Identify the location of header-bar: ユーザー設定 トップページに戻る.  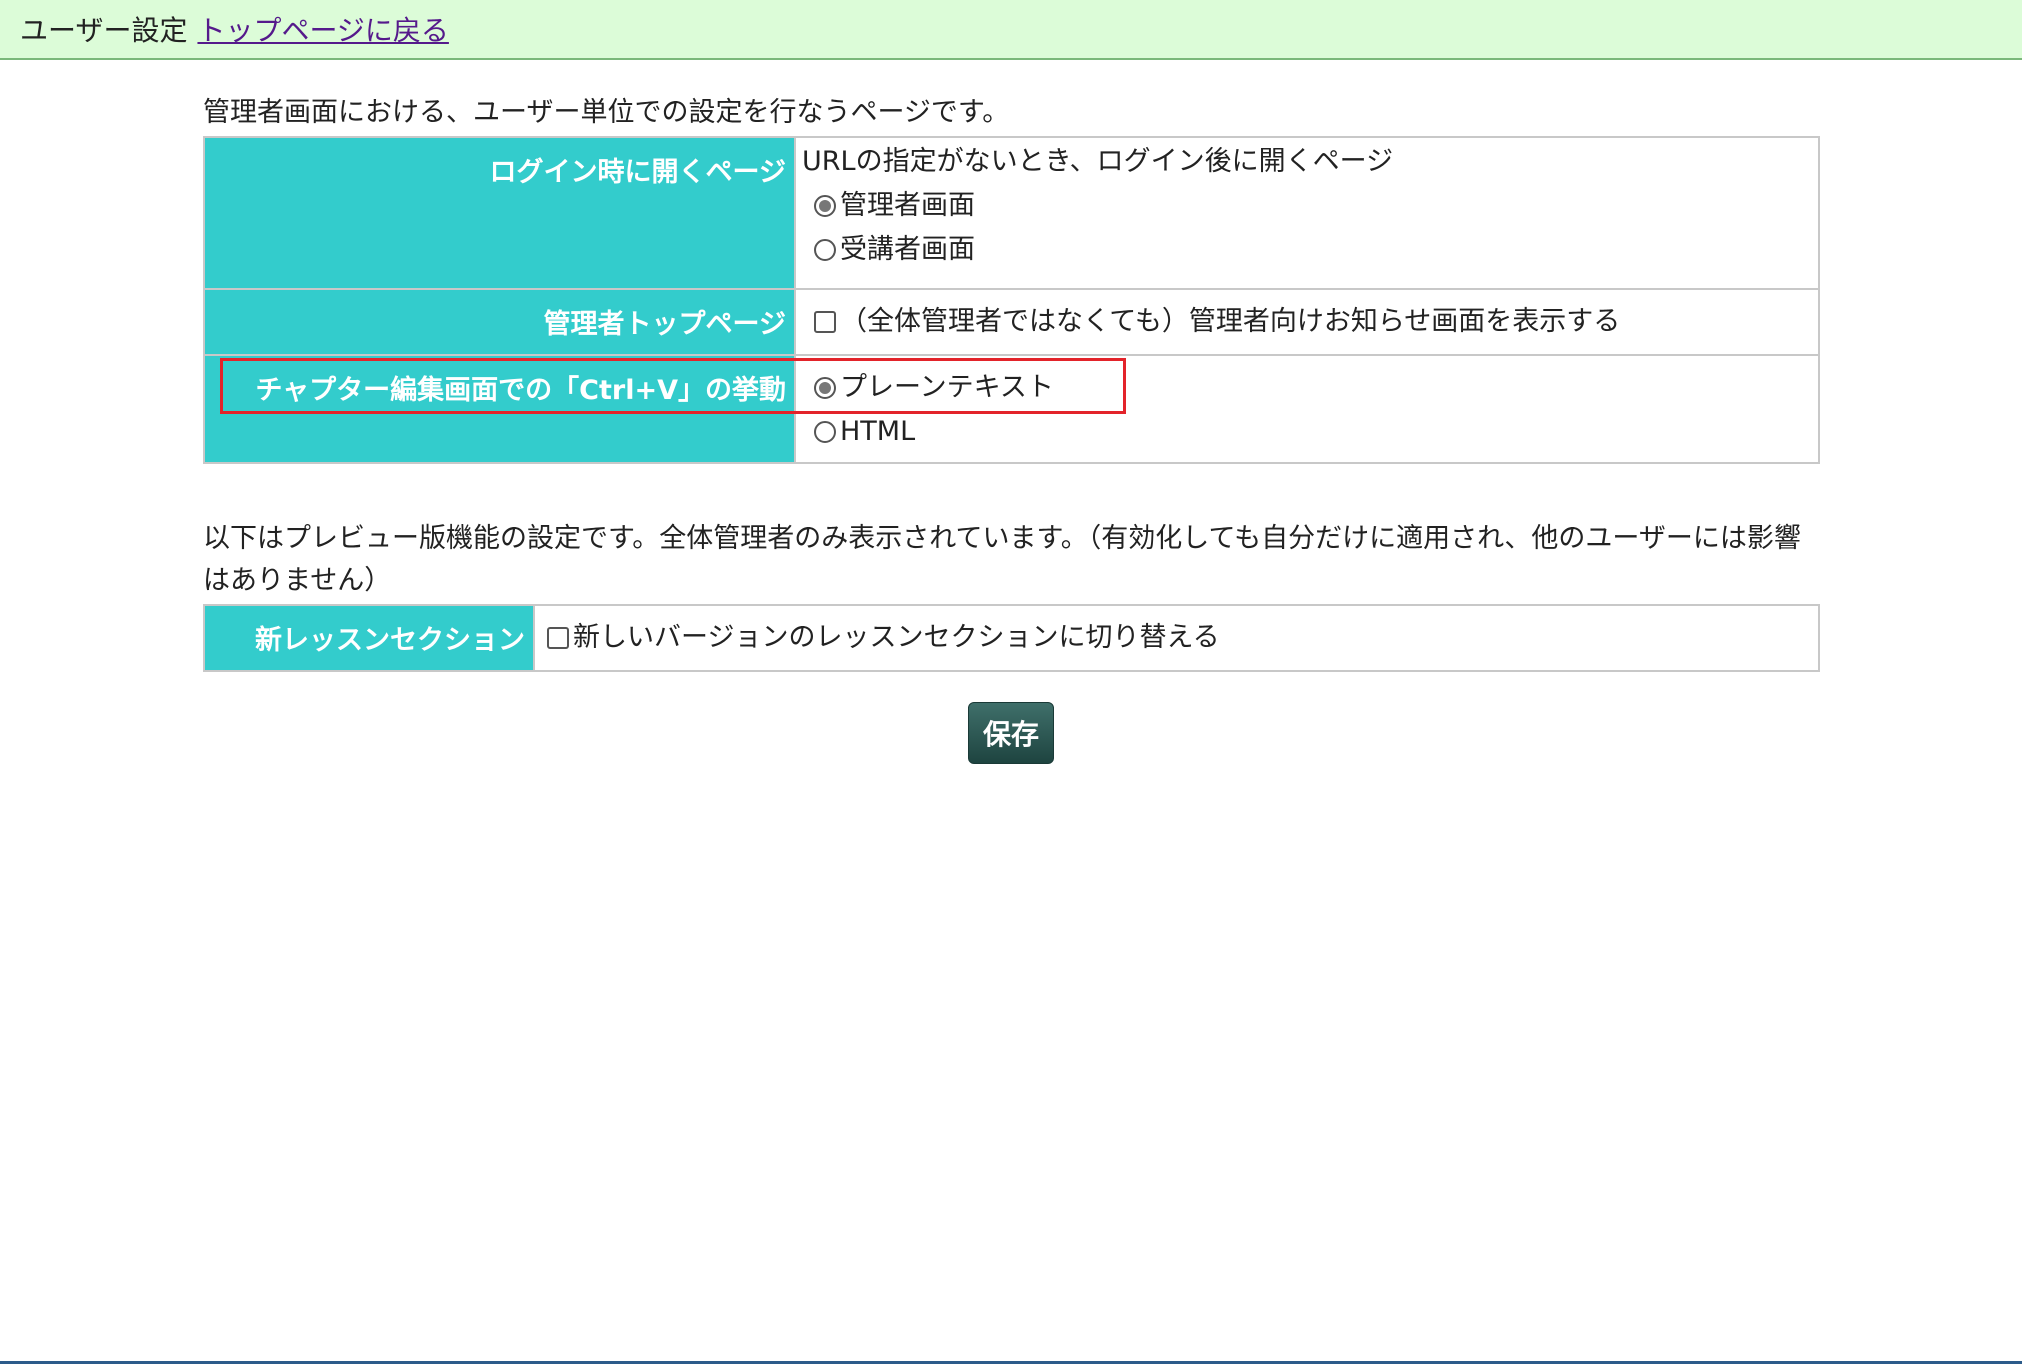
(1011, 30).